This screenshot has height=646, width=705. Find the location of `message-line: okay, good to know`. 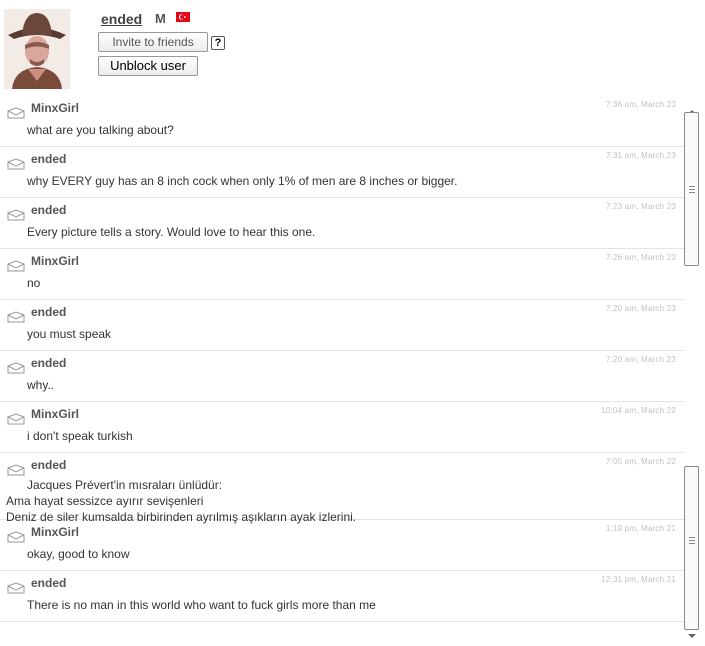

message-line: okay, good to know is located at coordinates (78, 554).